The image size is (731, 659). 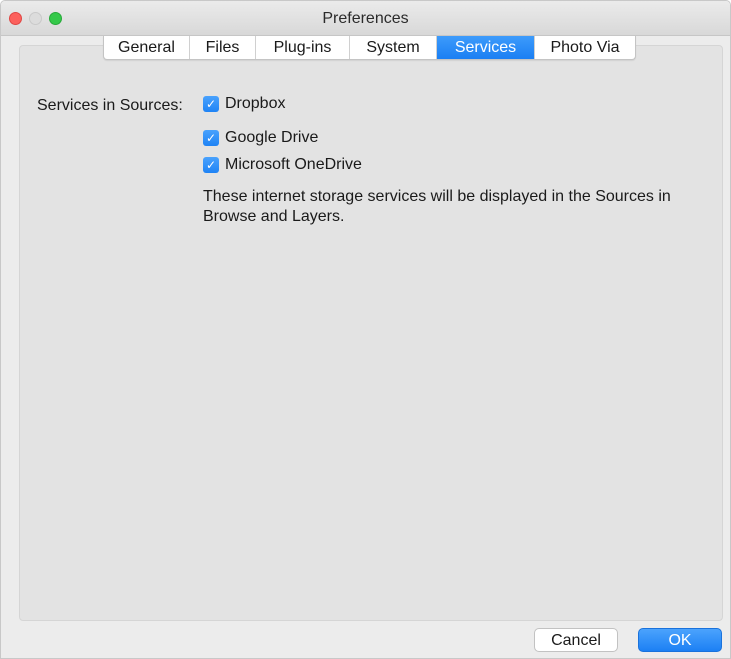 I want to click on google-drive-checkbox: ✓, so click(x=211, y=138).